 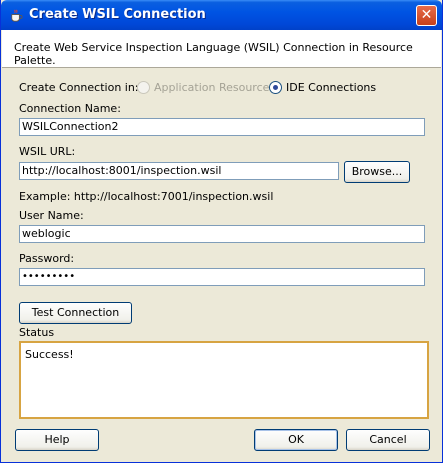 What do you see at coordinates (79, 87) in the screenshot?
I see `create-in-label: Create Connection in:` at bounding box center [79, 87].